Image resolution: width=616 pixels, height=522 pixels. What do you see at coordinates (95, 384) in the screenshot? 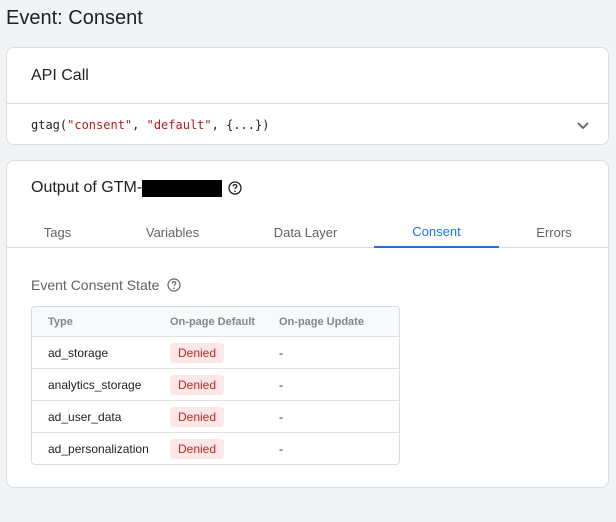
I see `consent-type: analytics_storage` at bounding box center [95, 384].